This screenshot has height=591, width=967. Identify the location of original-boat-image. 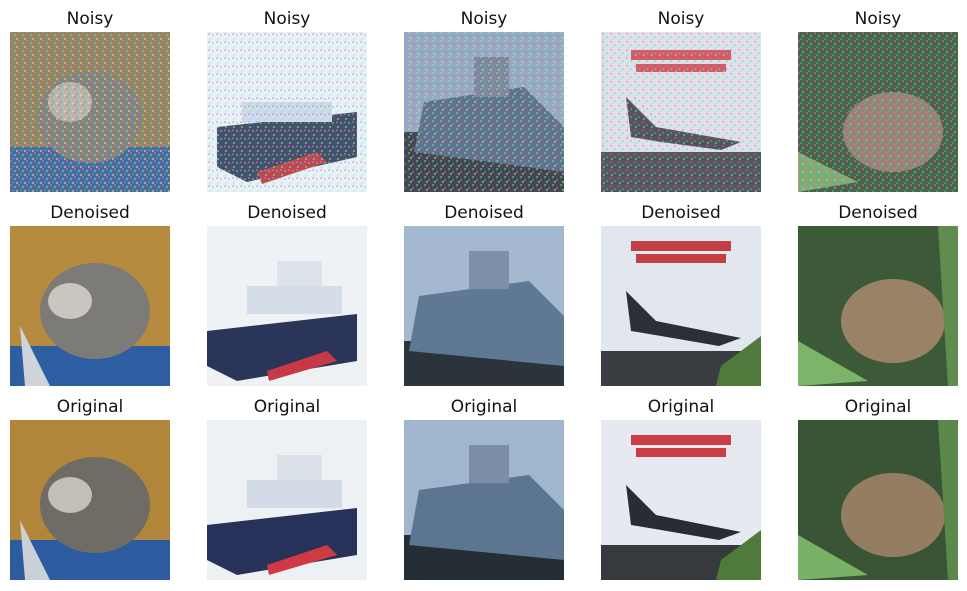
(484, 500).